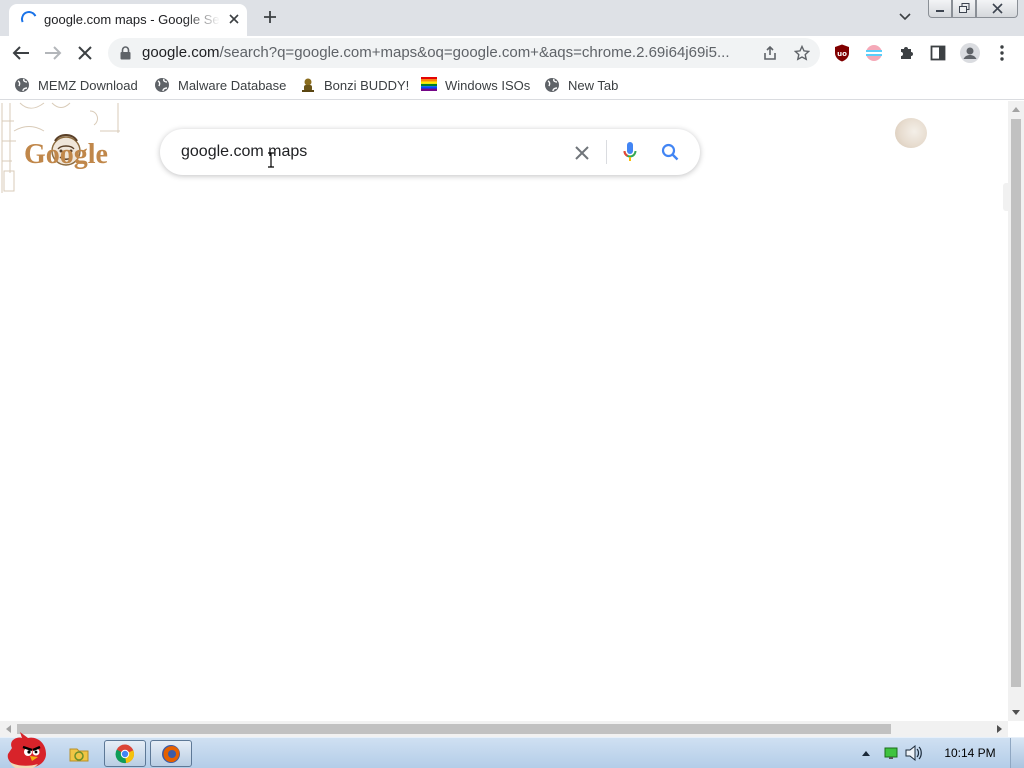  Describe the element at coordinates (911, 133) in the screenshot. I see `account-avatar-placeholder` at that location.